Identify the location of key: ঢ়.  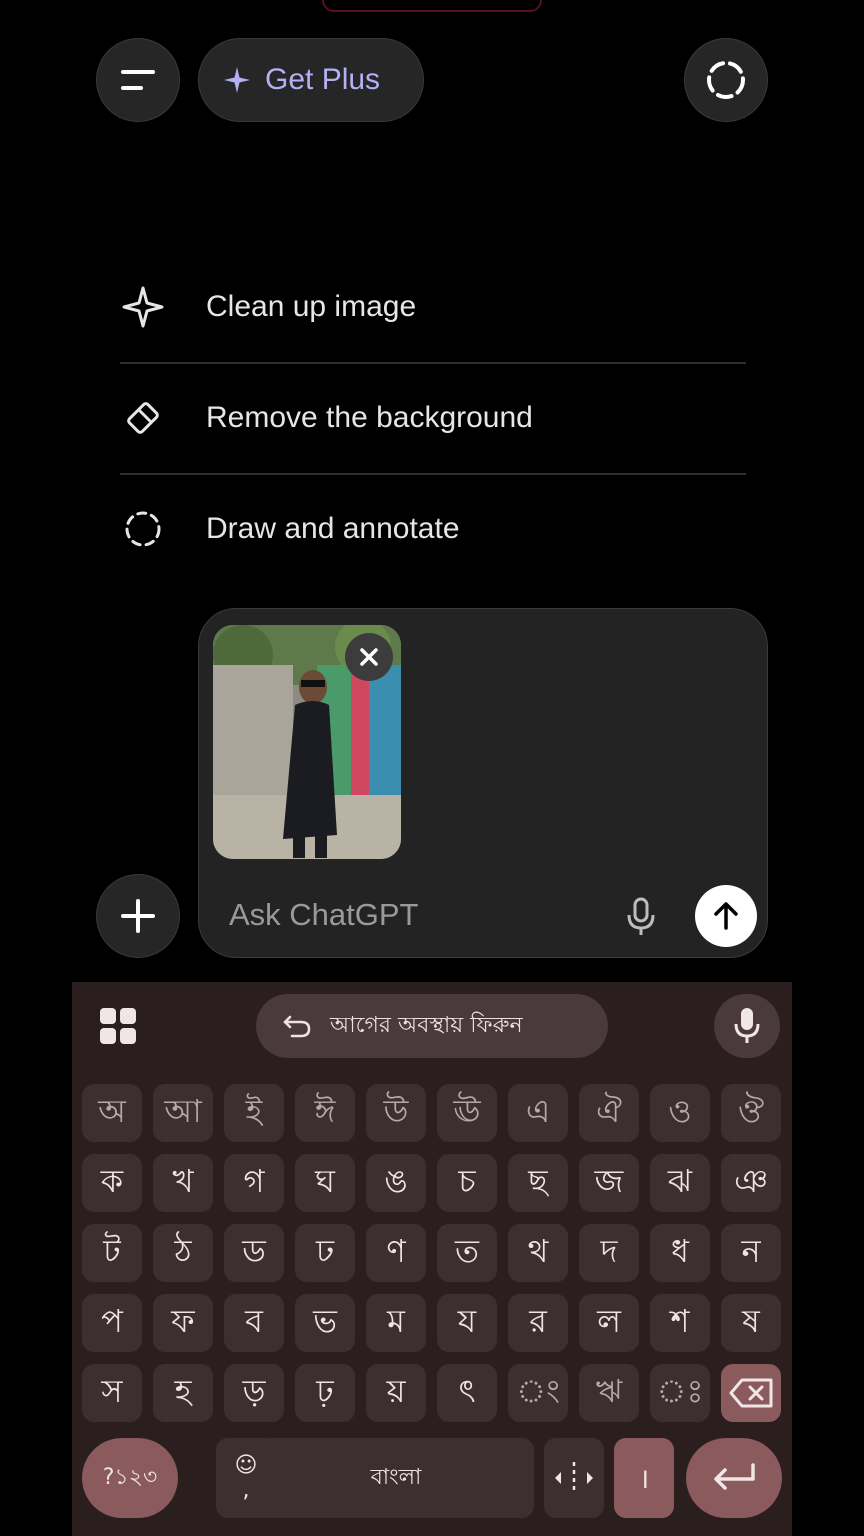
(325, 1393).